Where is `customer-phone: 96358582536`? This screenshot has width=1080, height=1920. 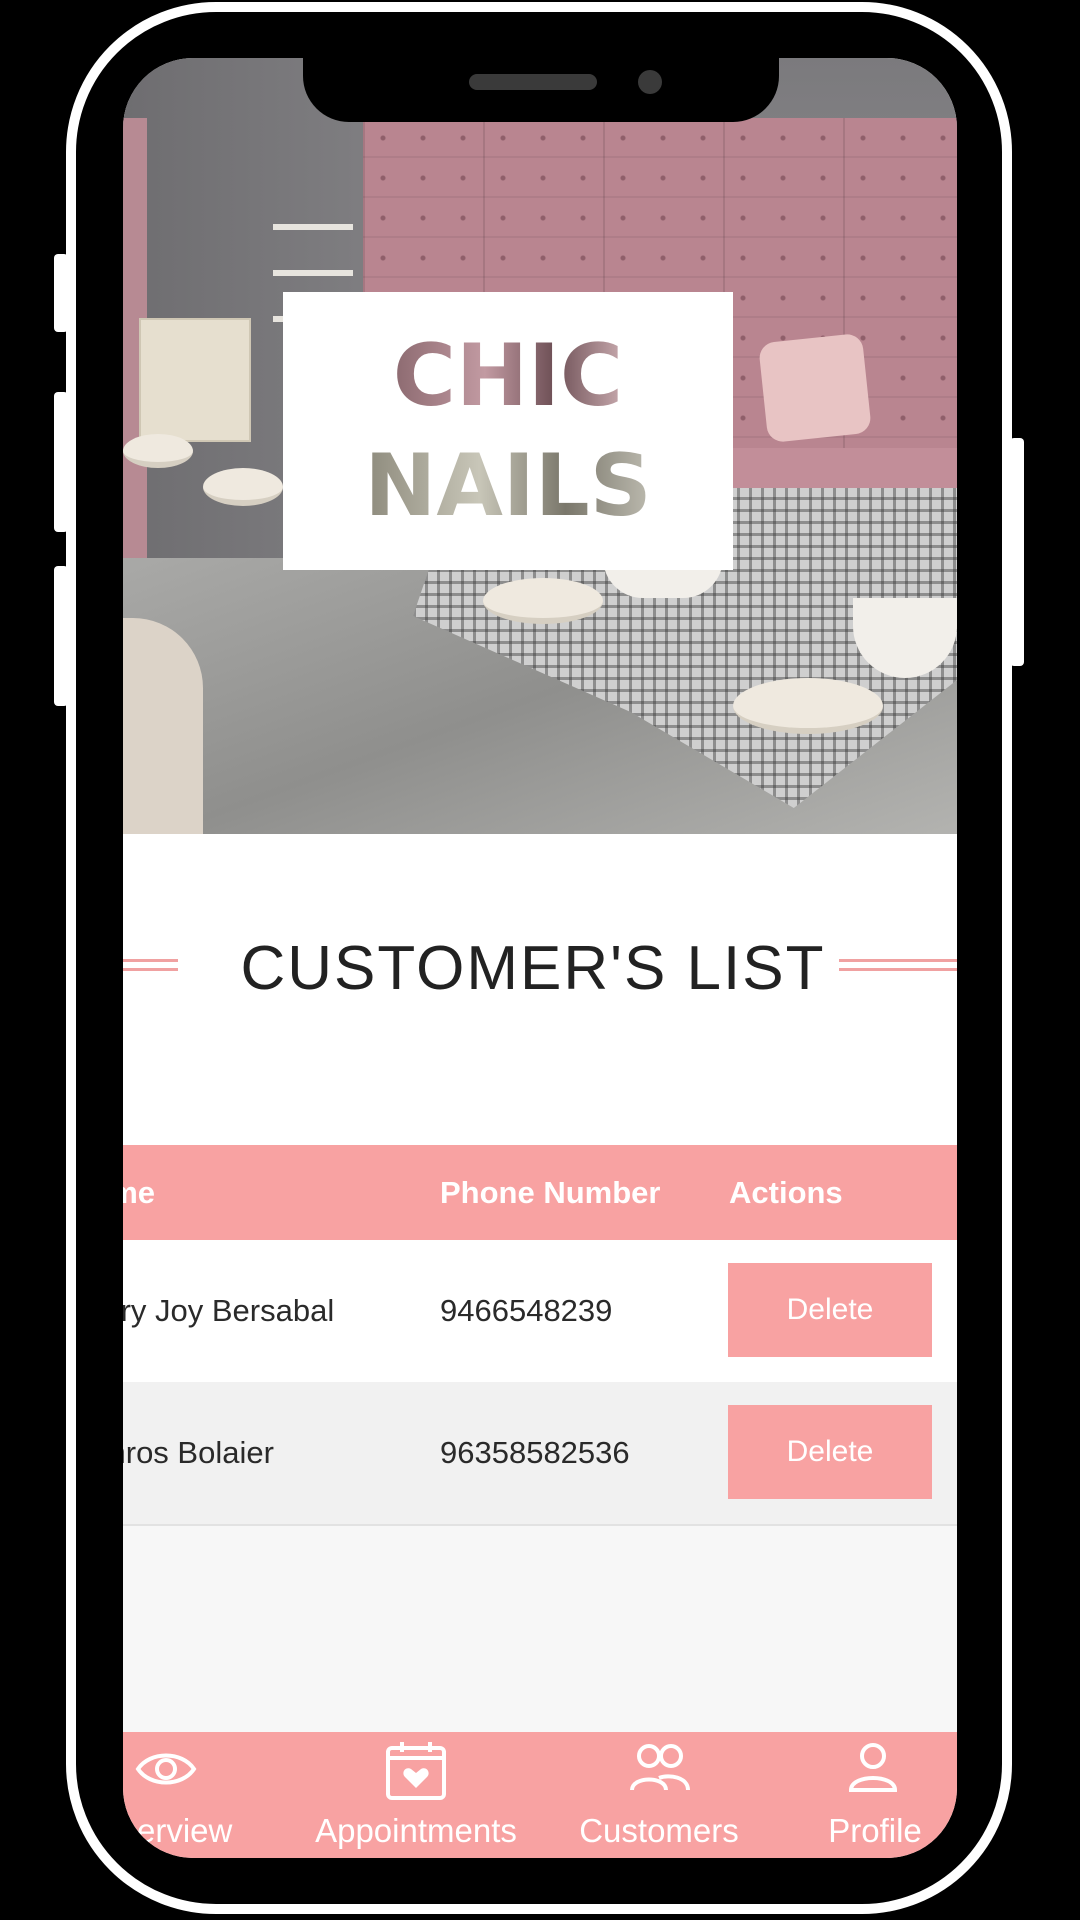 customer-phone: 96358582536 is located at coordinates (535, 1452).